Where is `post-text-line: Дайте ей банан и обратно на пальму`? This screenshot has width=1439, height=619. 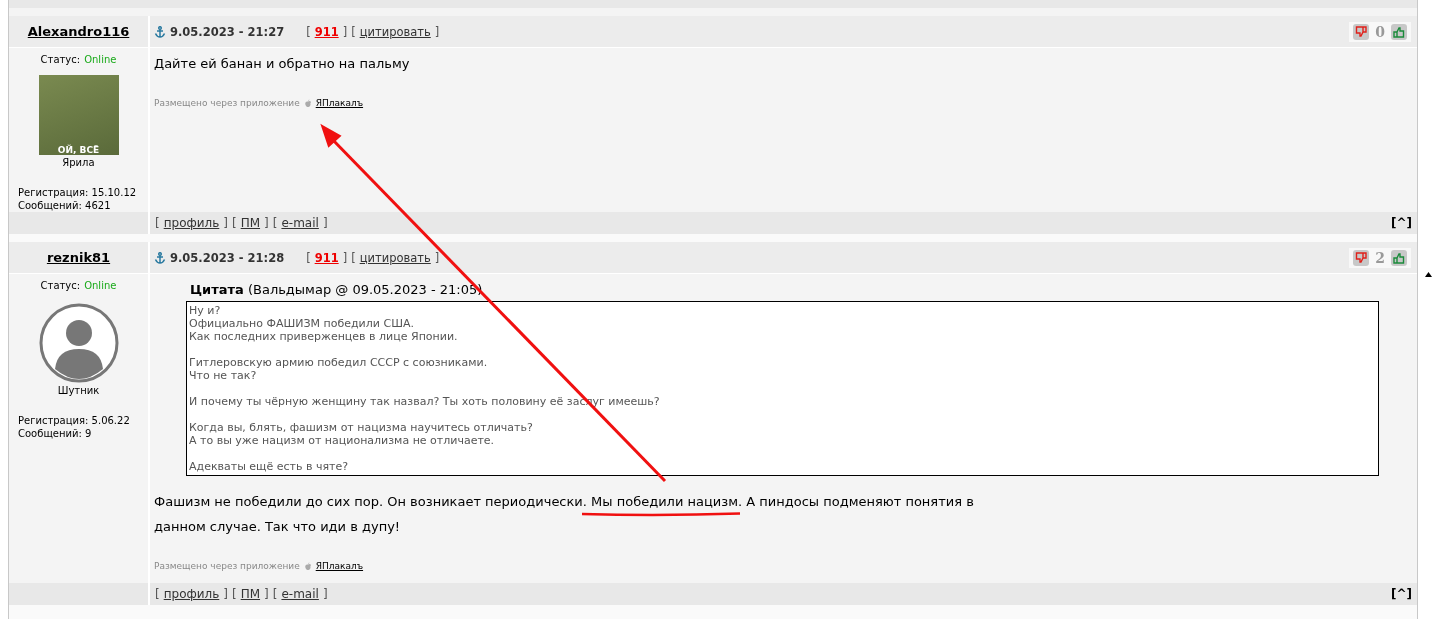
post-text-line: Дайте ей банан и обратно на пальму is located at coordinates (282, 64).